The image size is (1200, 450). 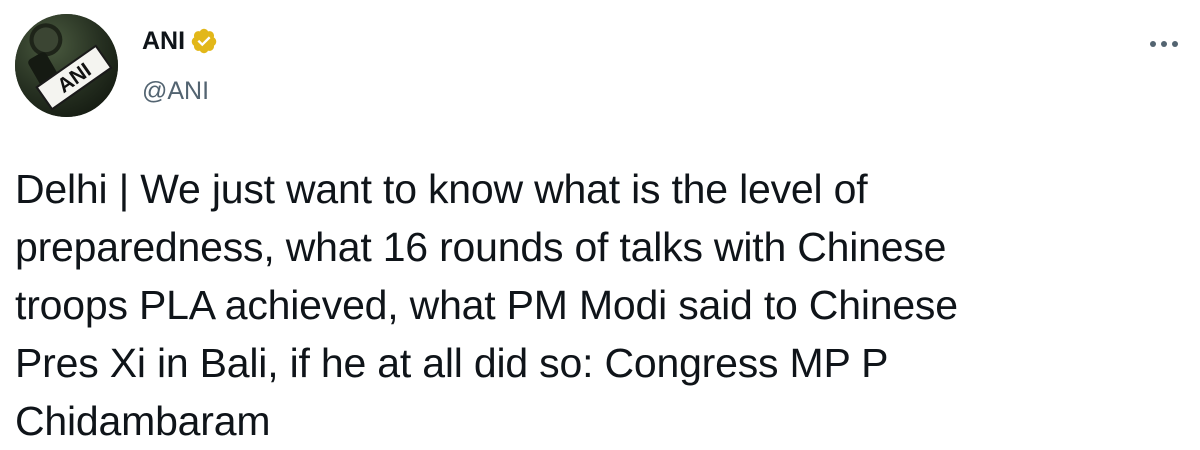 I want to click on tweet-author: ANI @ANI, so click(x=180, y=65).